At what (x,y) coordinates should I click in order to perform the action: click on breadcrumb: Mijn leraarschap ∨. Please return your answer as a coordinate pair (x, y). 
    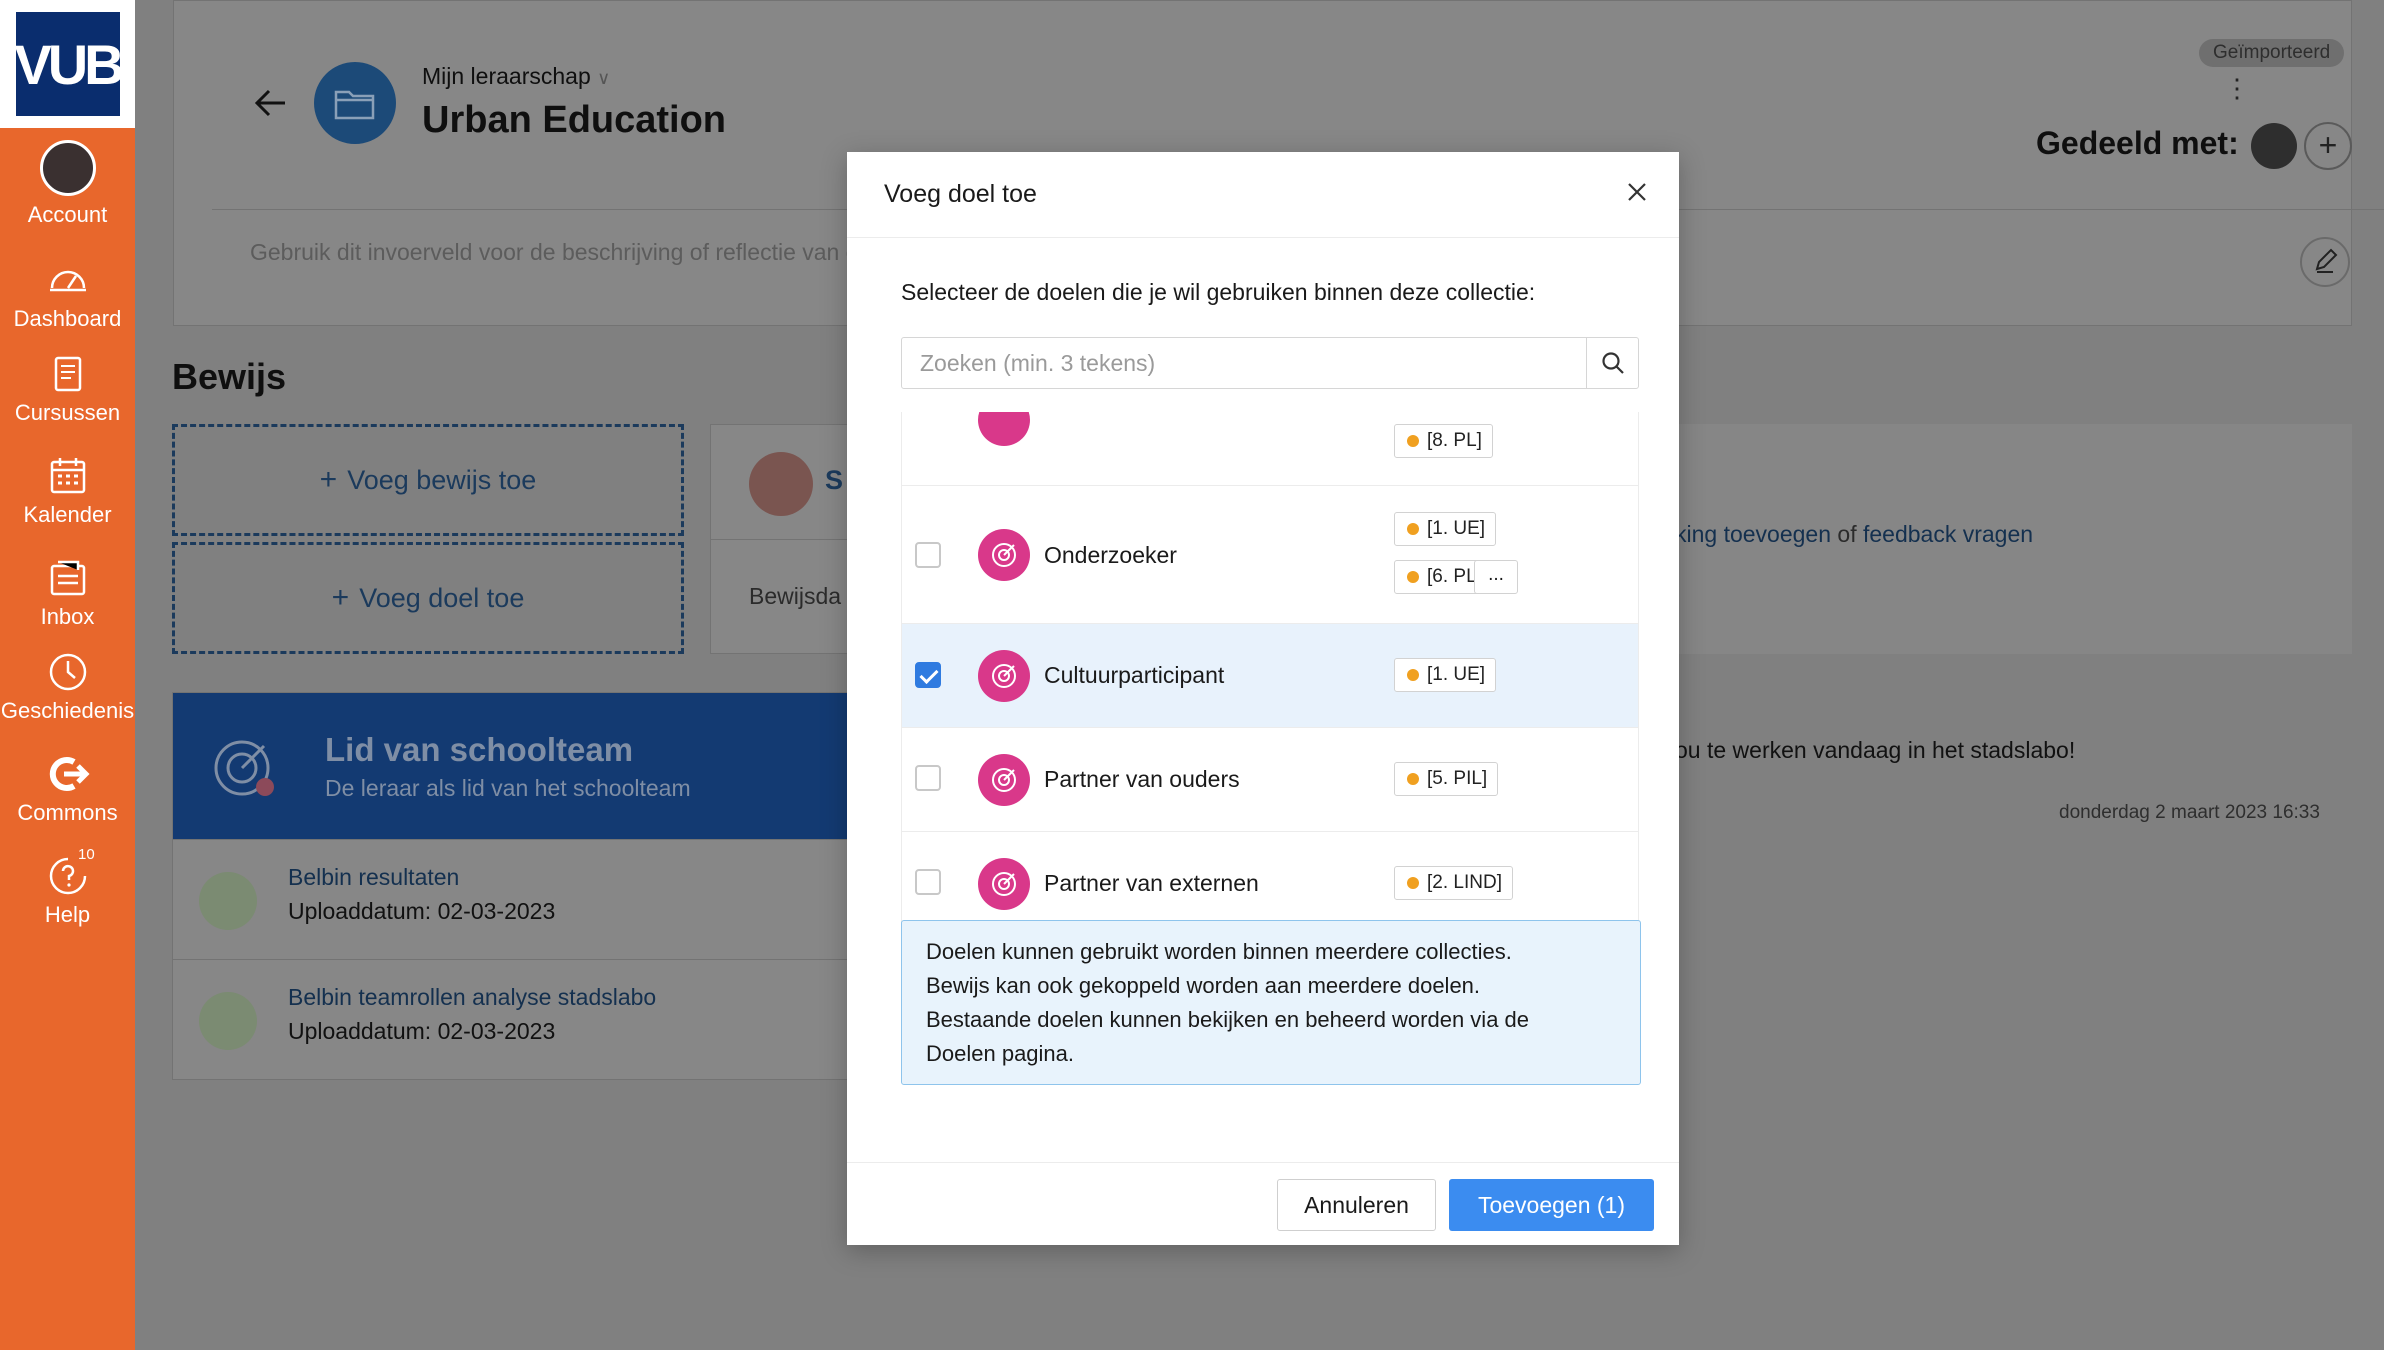
    Looking at the image, I should click on (516, 76).